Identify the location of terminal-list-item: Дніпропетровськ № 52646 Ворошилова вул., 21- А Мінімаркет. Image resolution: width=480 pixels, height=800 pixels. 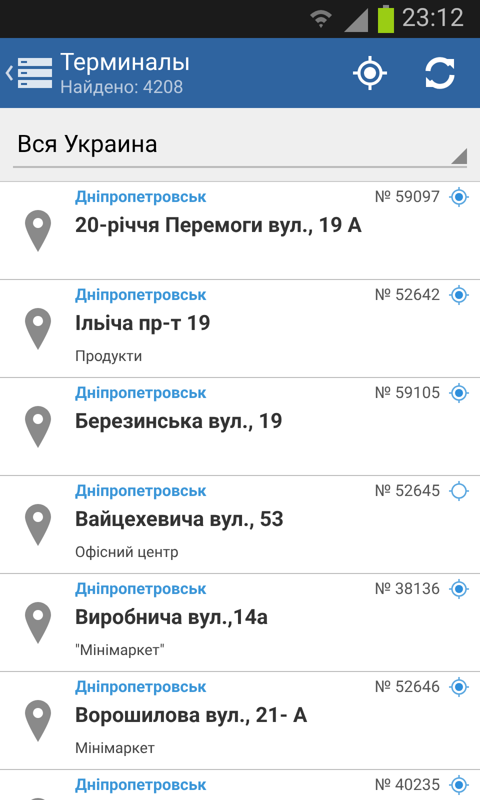
(240, 721).